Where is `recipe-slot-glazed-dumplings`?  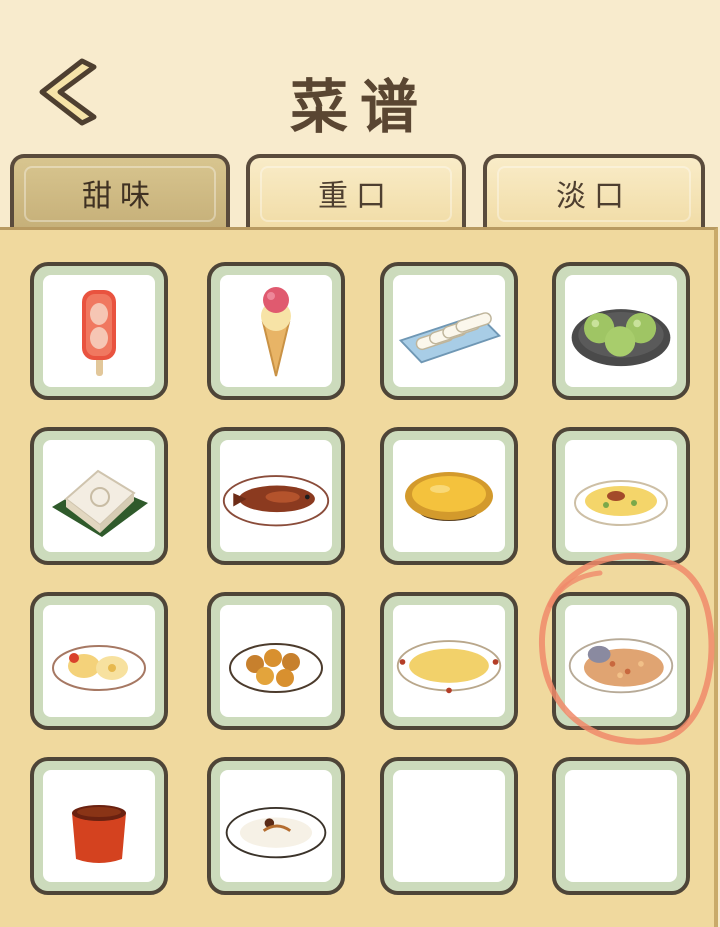
recipe-slot-glazed-dumplings is located at coordinates (276, 661).